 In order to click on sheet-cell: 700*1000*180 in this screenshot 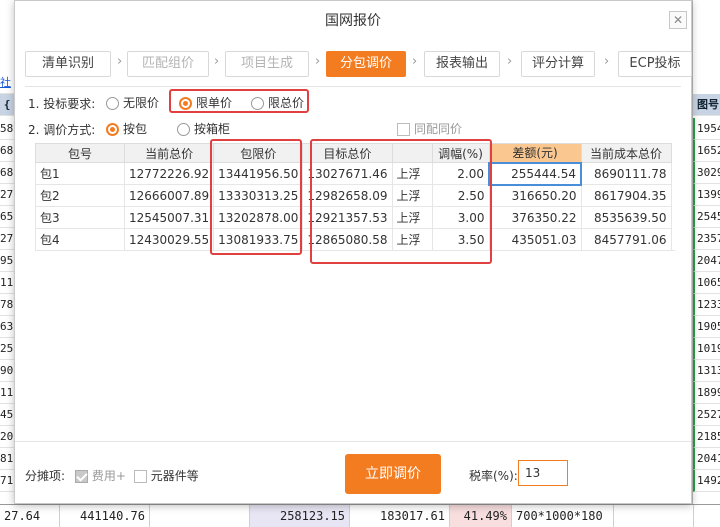, I will do `click(563, 516)`.